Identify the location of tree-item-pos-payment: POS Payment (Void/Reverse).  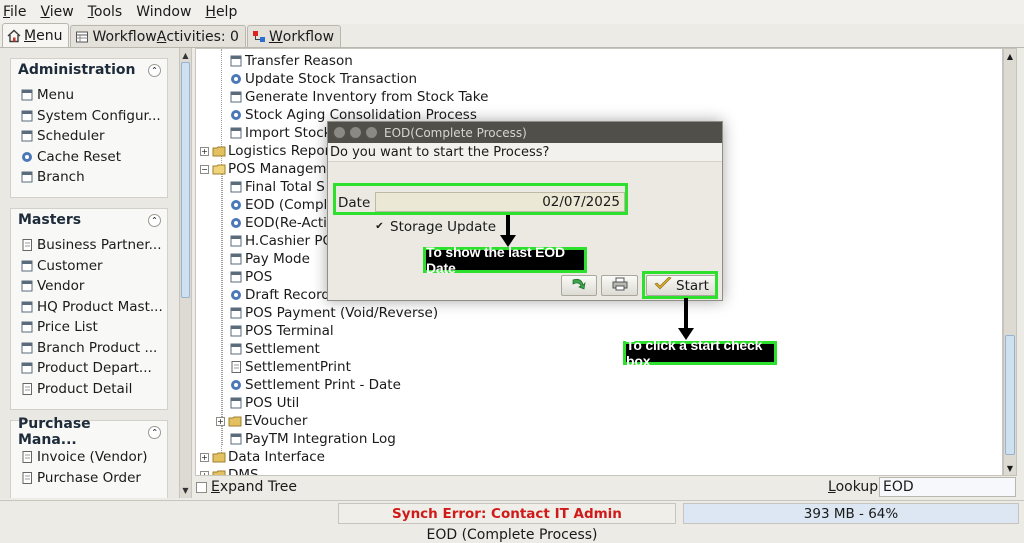
(333, 313).